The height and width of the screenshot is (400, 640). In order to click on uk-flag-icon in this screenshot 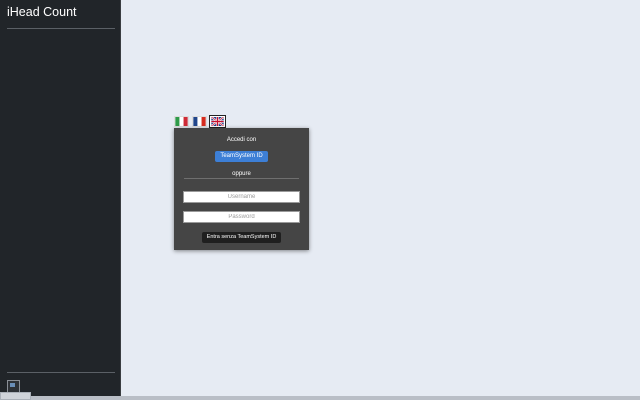, I will do `click(217, 121)`.